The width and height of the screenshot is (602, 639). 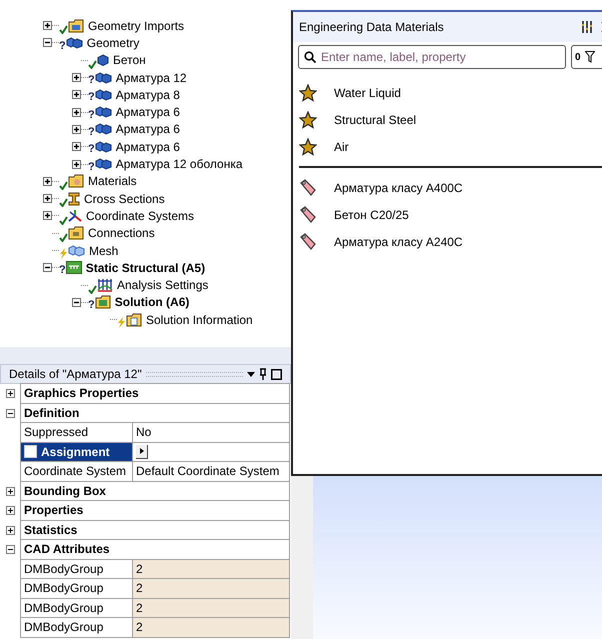 I want to click on mesh-icon, so click(x=76, y=250).